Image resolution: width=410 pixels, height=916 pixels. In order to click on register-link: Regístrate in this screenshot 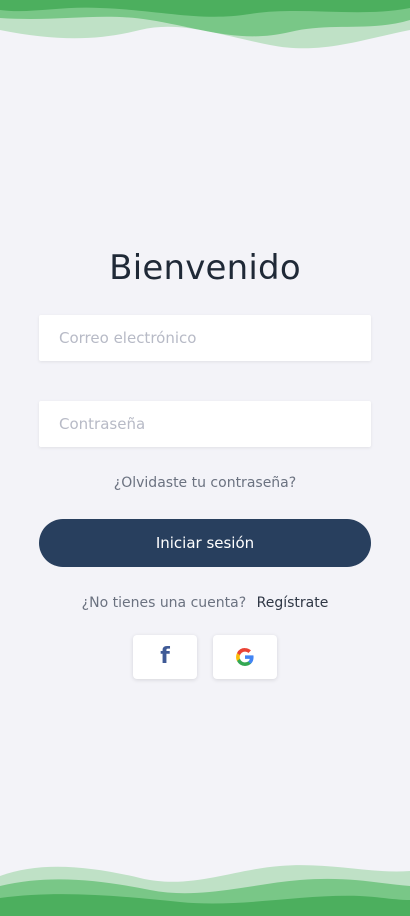, I will do `click(293, 603)`.